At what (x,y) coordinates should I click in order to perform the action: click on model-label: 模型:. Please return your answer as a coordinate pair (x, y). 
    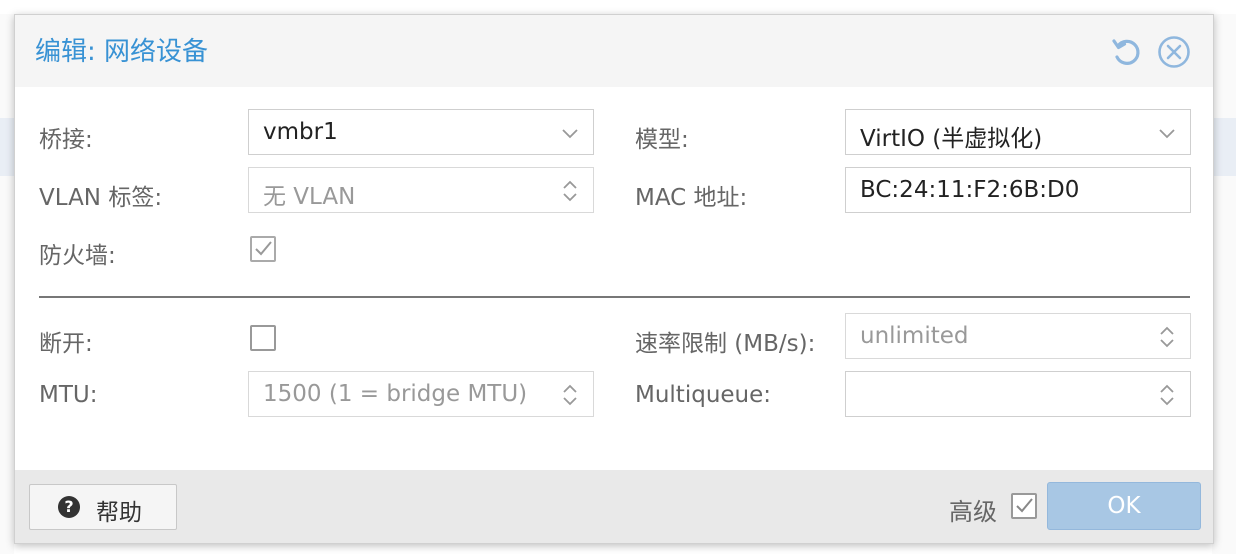
    Looking at the image, I should click on (662, 140).